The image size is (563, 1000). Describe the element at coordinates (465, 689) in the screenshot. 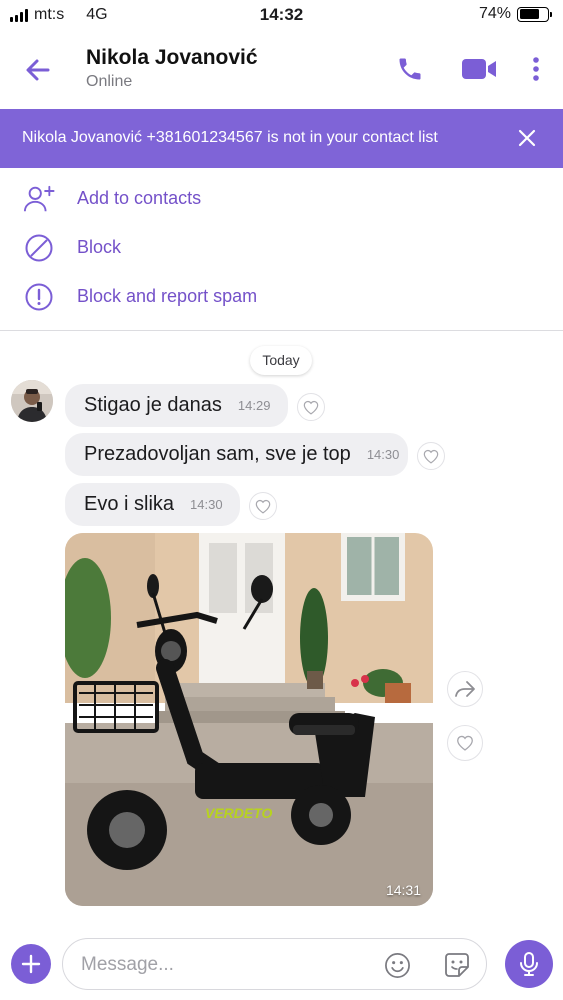

I see `share-icon` at that location.